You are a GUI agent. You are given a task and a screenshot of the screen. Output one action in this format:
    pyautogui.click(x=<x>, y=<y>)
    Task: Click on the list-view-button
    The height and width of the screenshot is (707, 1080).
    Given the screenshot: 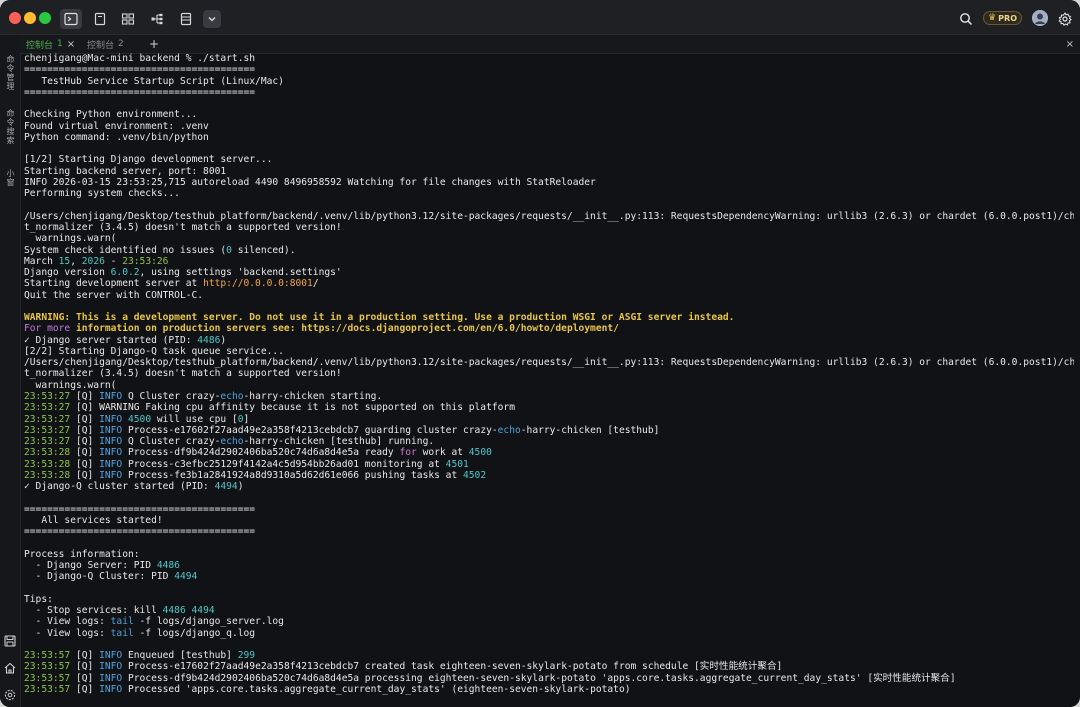 What is the action you would take?
    pyautogui.click(x=186, y=19)
    